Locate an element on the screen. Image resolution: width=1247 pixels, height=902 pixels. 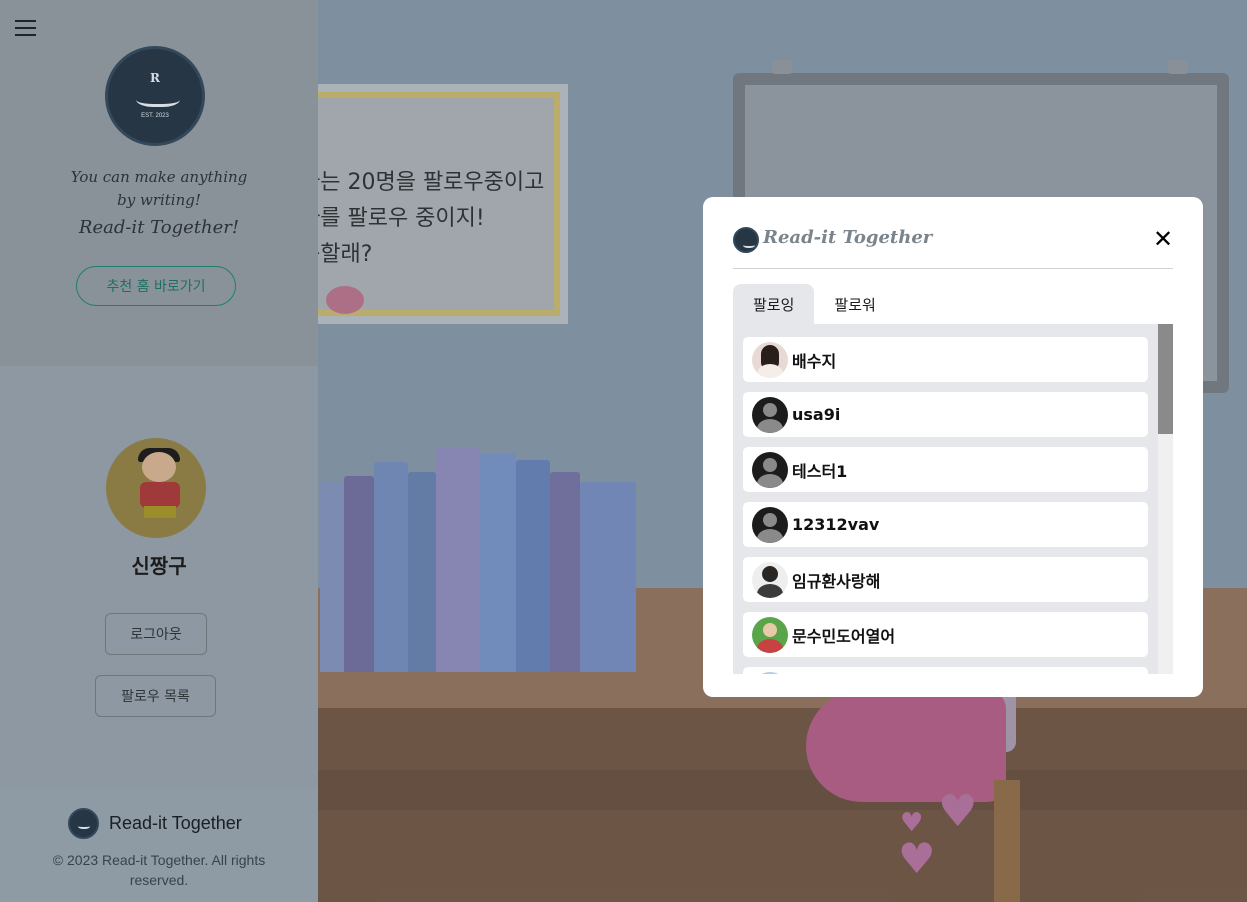
tab-followers: 팔로워 is located at coordinates (854, 304).